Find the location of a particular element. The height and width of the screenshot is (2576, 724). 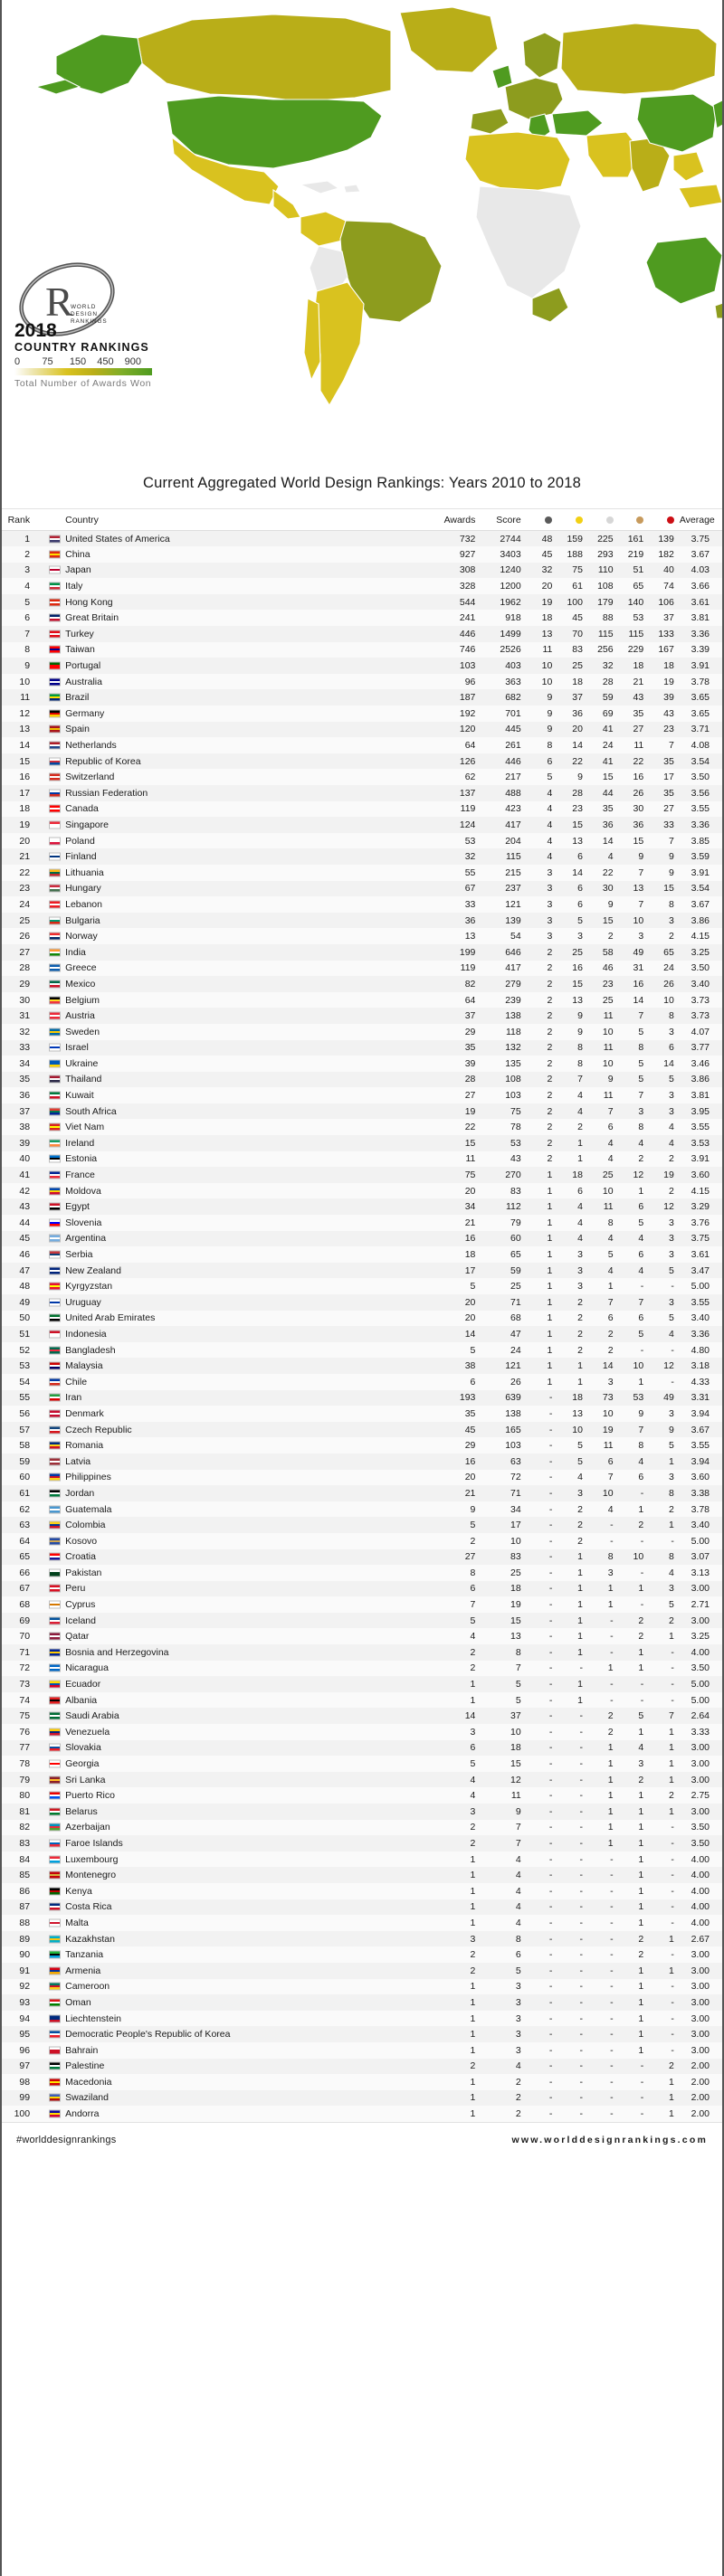

table-row: 7 Turkey 446 1499 13 70 115 115 133 3.36 is located at coordinates (362, 634).